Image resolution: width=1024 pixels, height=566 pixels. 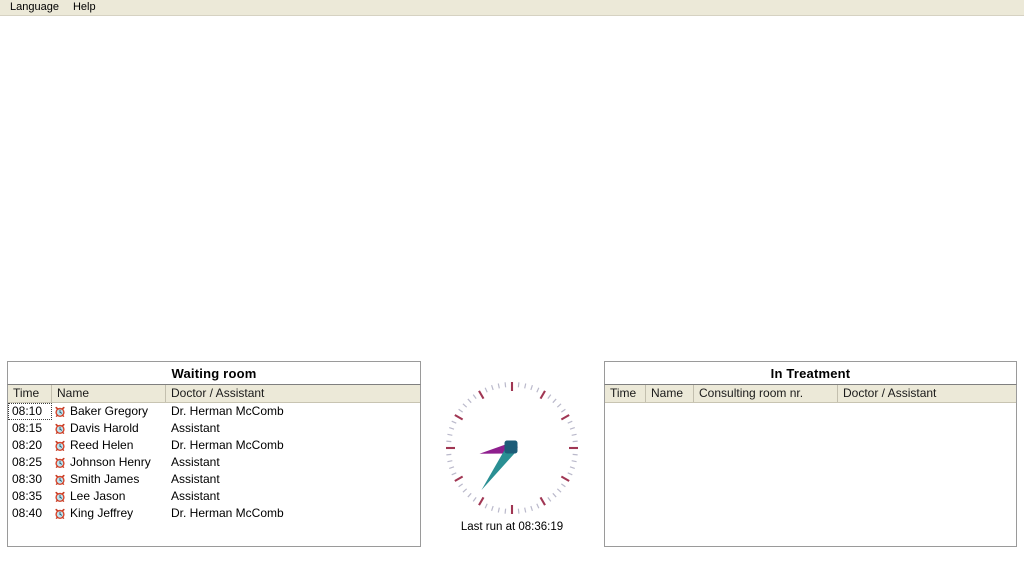 I want to click on waiting-room-cell-time: 08:10, so click(x=30, y=411).